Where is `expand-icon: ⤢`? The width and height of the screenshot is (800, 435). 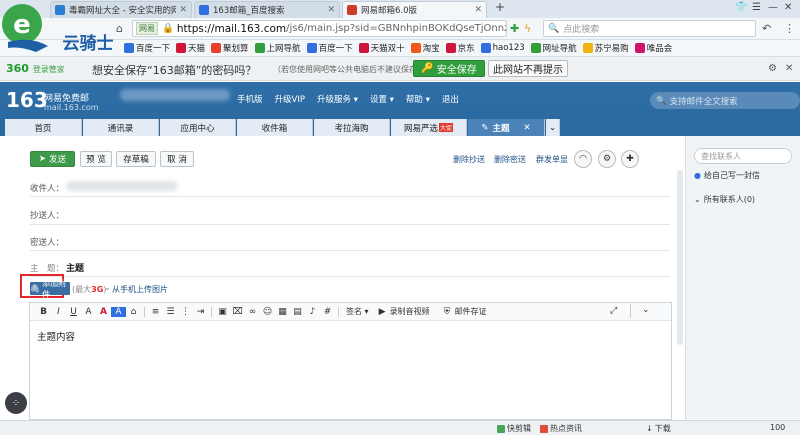 expand-icon: ⤢ is located at coordinates (613, 311).